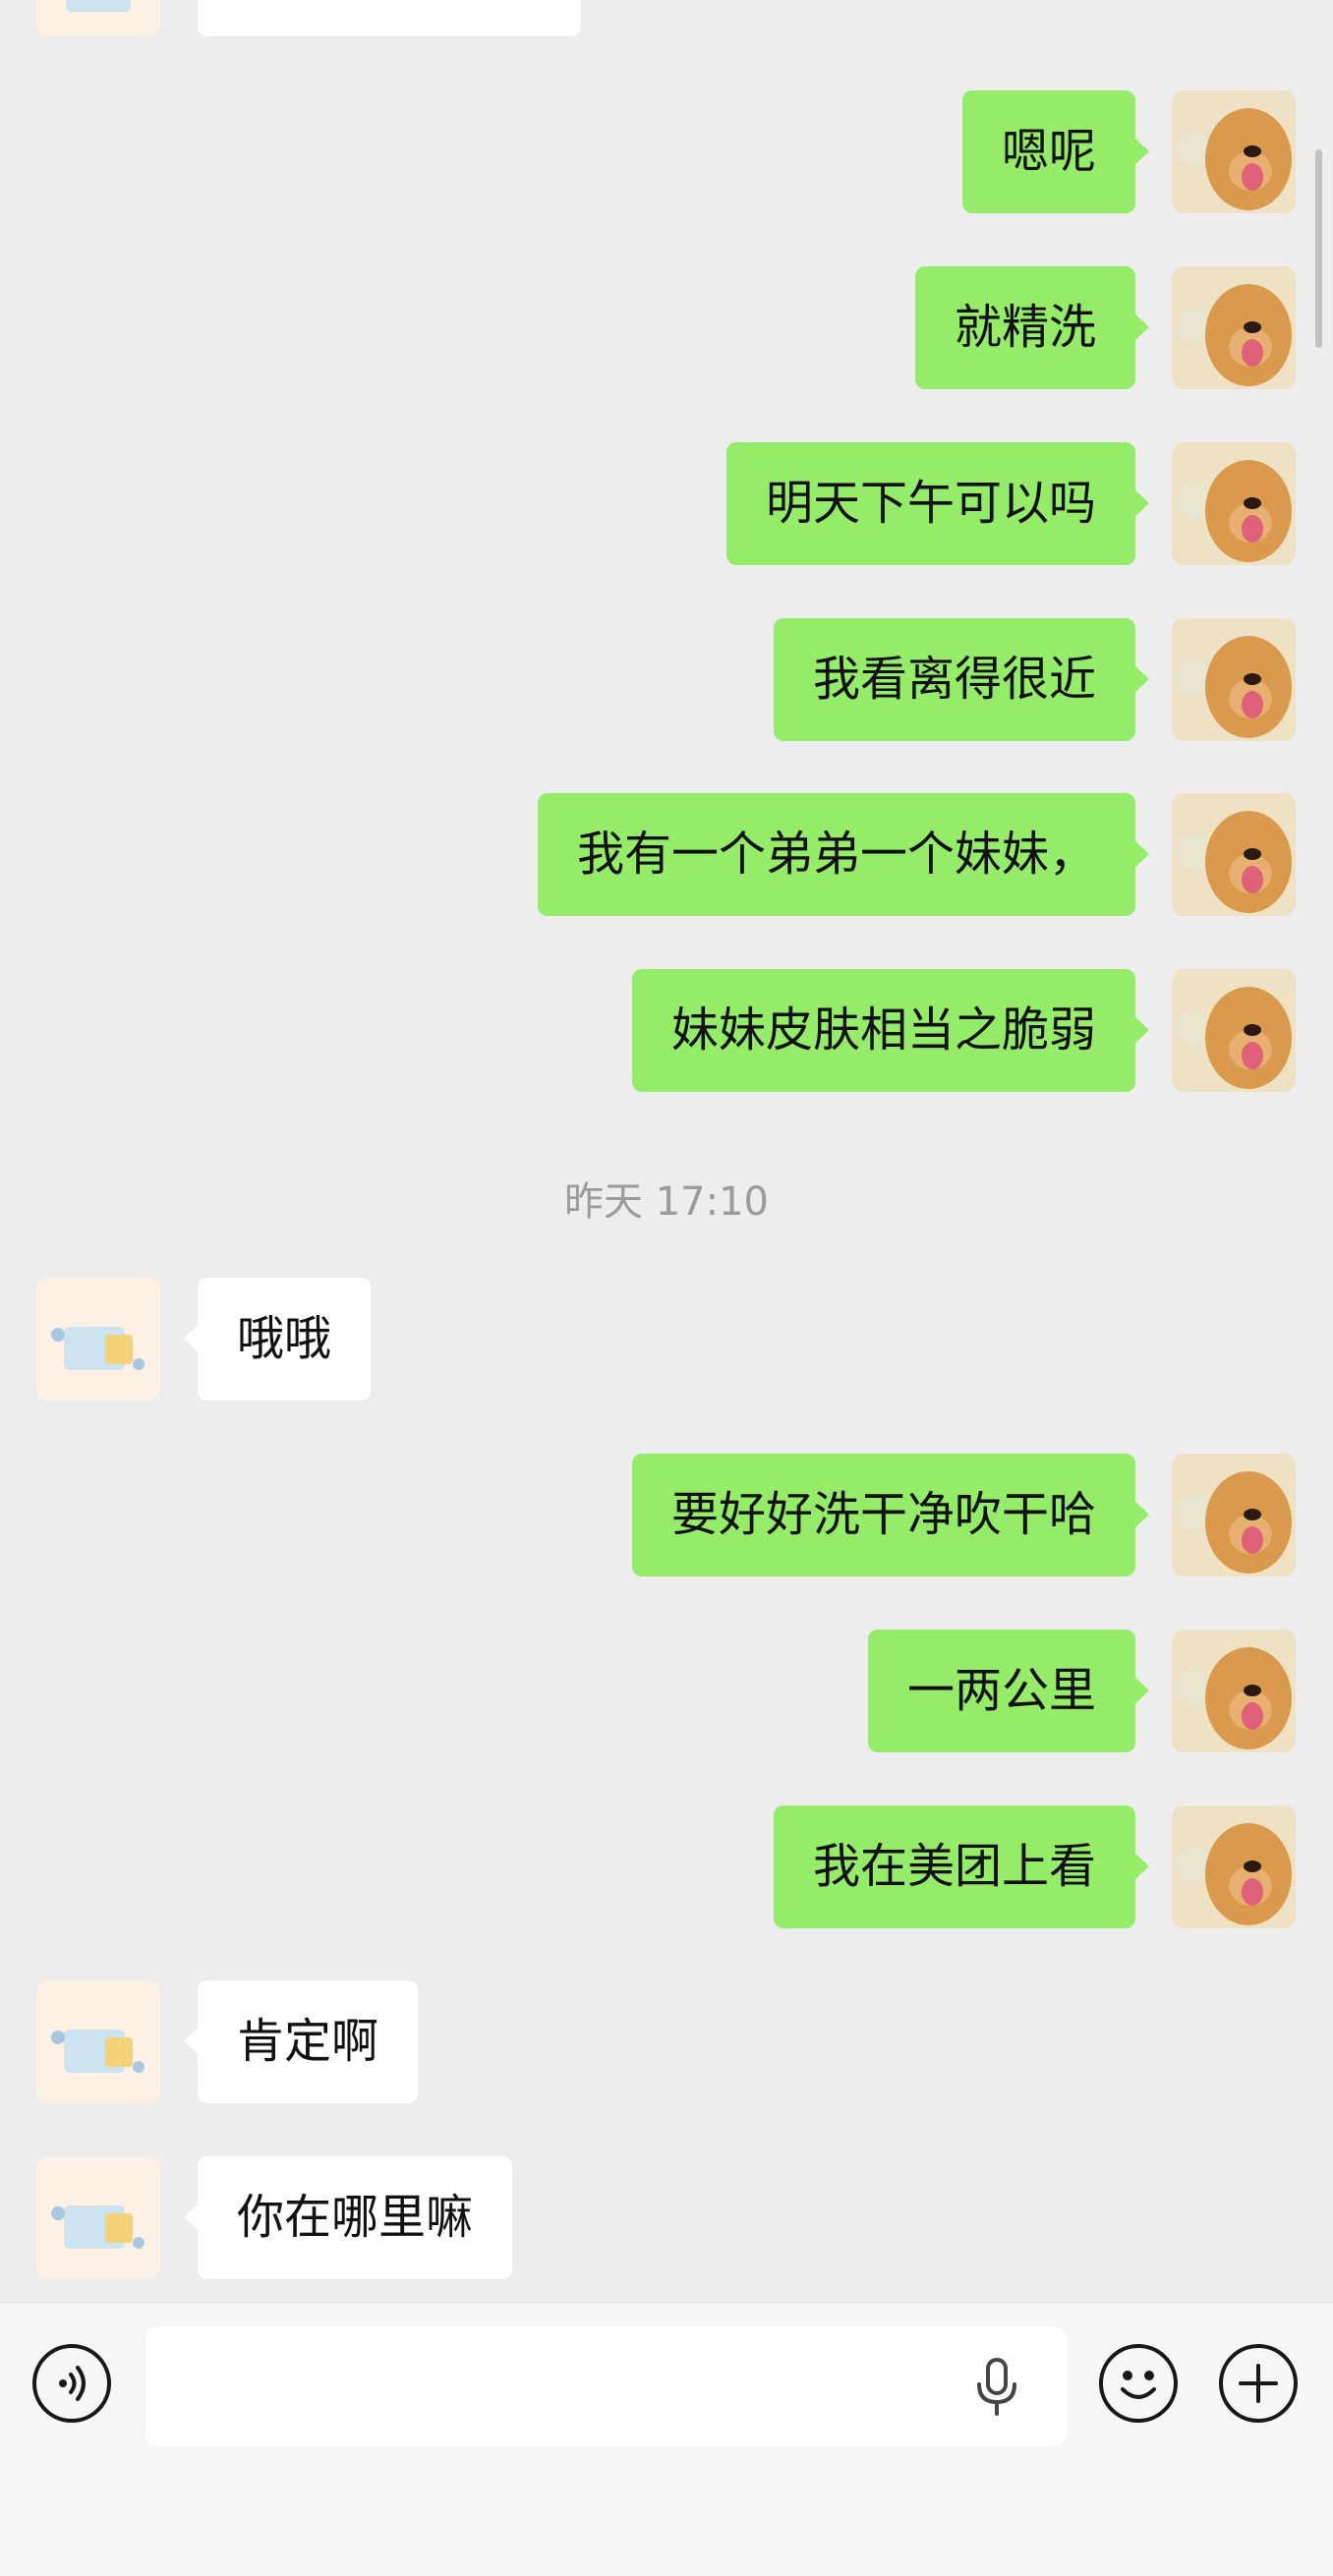 The height and width of the screenshot is (2576, 1333). I want to click on message-row: 我在美团上看, so click(667, 1867).